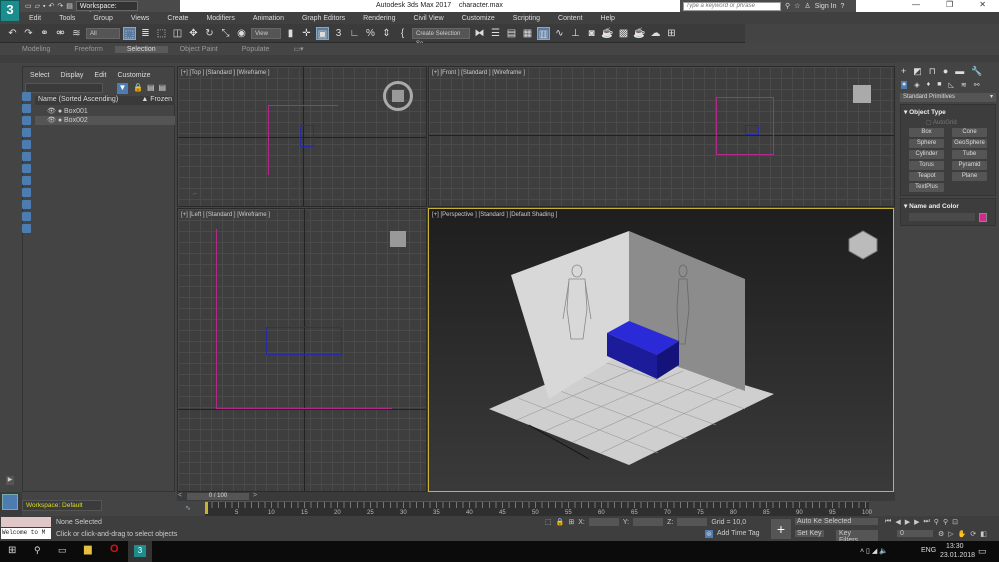  What do you see at coordinates (298, 49) in the screenshot?
I see `ribbon-options-icon: ▭▾` at bounding box center [298, 49].